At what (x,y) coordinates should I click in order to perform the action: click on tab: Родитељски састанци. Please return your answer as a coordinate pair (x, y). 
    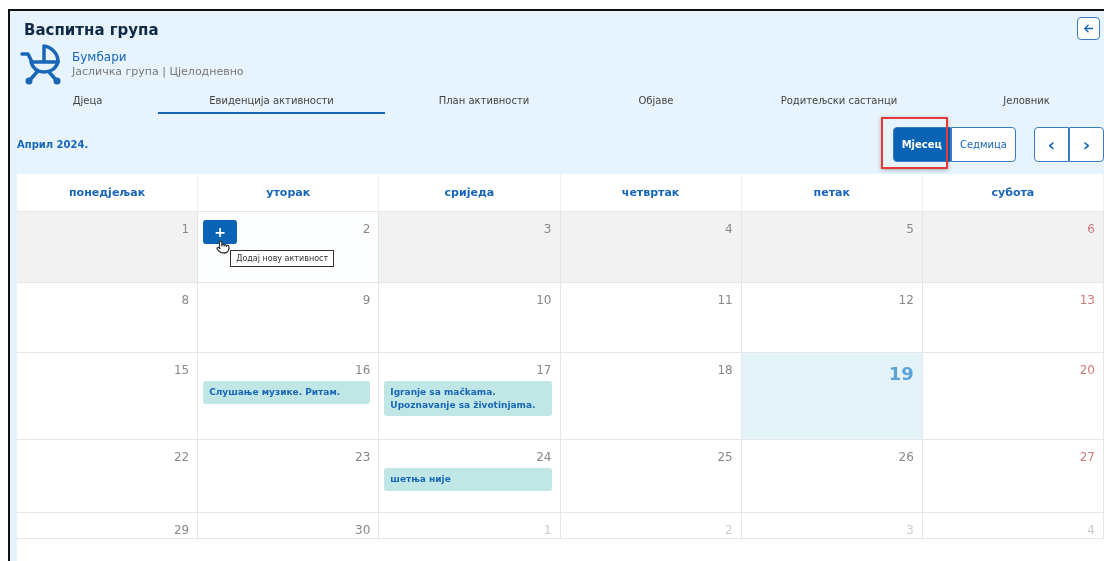
    Looking at the image, I should click on (839, 101).